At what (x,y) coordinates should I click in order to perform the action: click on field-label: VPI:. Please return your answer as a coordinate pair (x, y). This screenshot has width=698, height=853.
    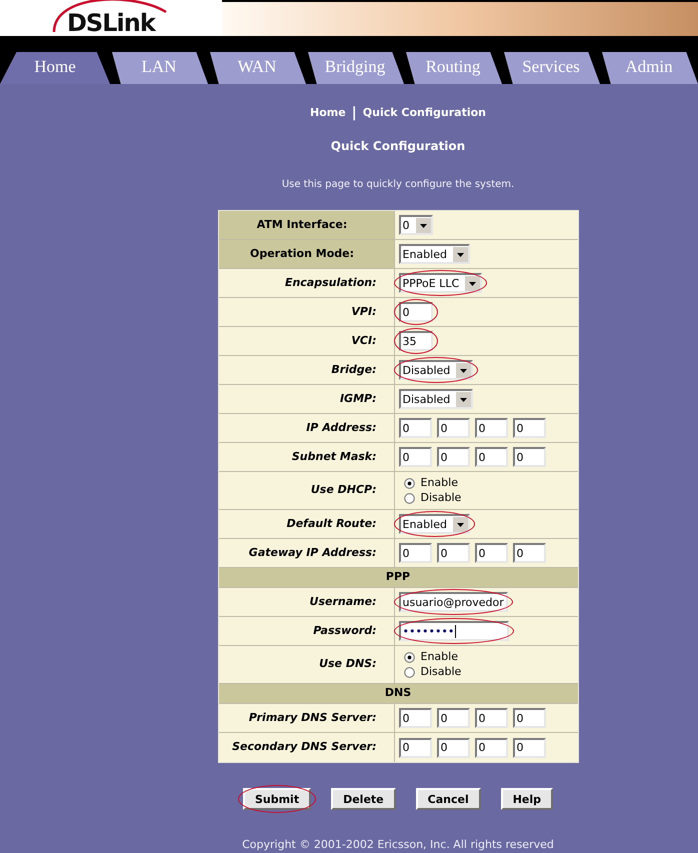
    Looking at the image, I should click on (306, 312).